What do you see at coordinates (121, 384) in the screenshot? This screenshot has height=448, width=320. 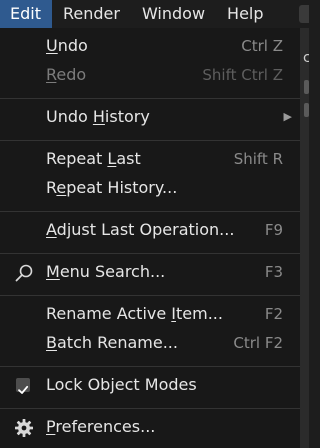 I see `menu-item-label: Lock Object Modes` at bounding box center [121, 384].